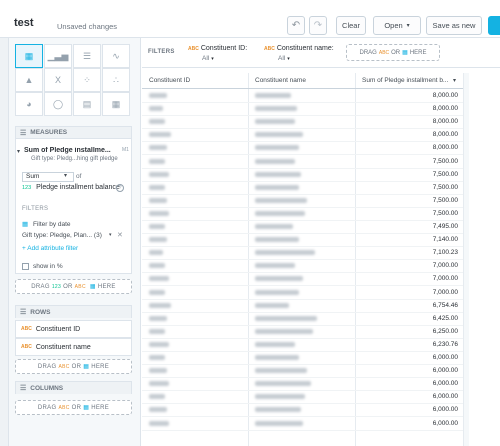 The image size is (500, 446). I want to click on filter-by-date-button: ▦ Filter by date, so click(46, 224).